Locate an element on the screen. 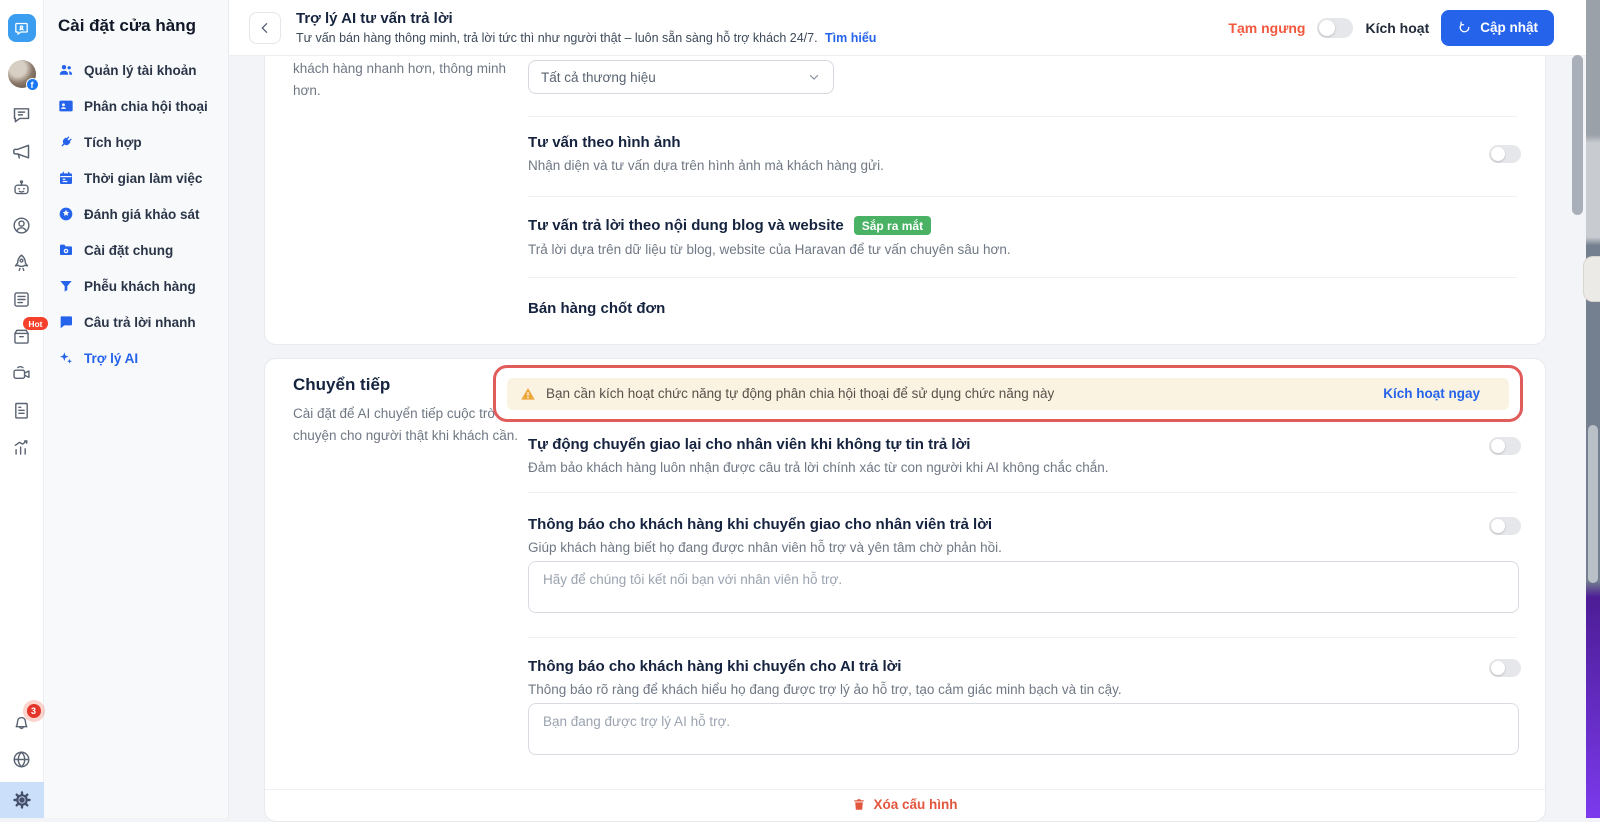 This screenshot has height=822, width=1600. news-icon is located at coordinates (22, 299).